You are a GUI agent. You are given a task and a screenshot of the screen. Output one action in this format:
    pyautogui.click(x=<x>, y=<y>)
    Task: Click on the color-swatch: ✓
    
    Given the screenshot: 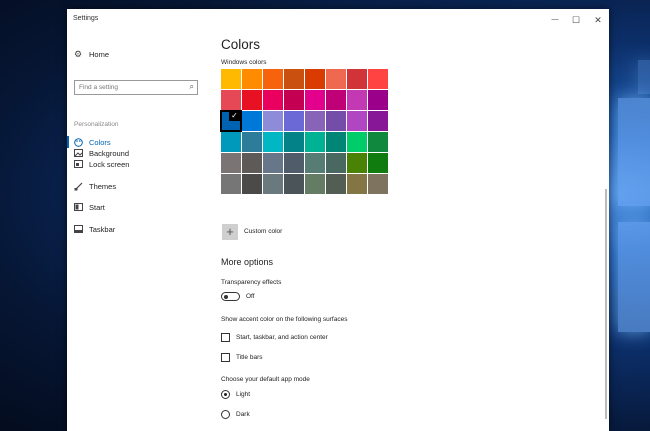 What is the action you would take?
    pyautogui.click(x=231, y=121)
    